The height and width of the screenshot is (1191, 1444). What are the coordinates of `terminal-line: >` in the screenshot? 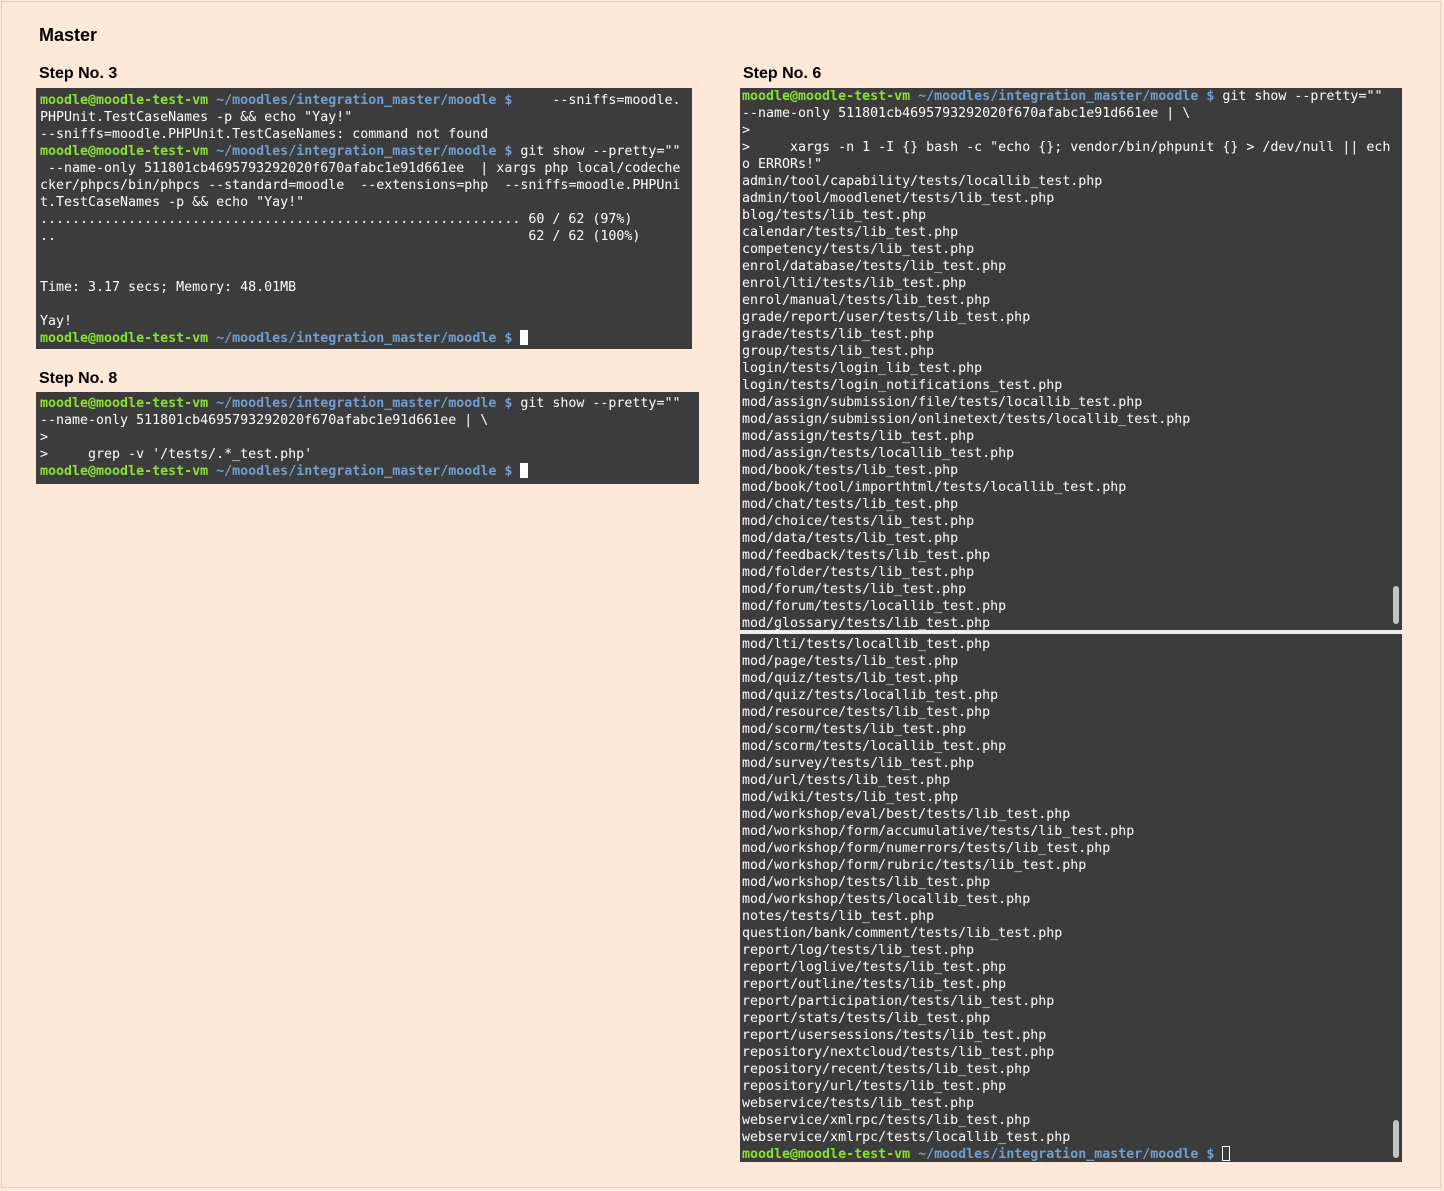 It's located at (362, 437).